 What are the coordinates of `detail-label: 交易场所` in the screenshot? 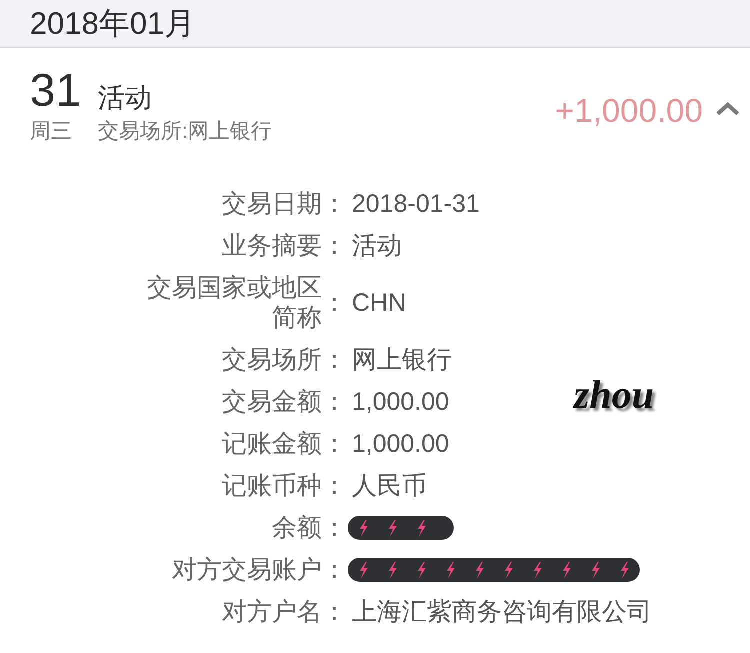 It's located at (271, 360).